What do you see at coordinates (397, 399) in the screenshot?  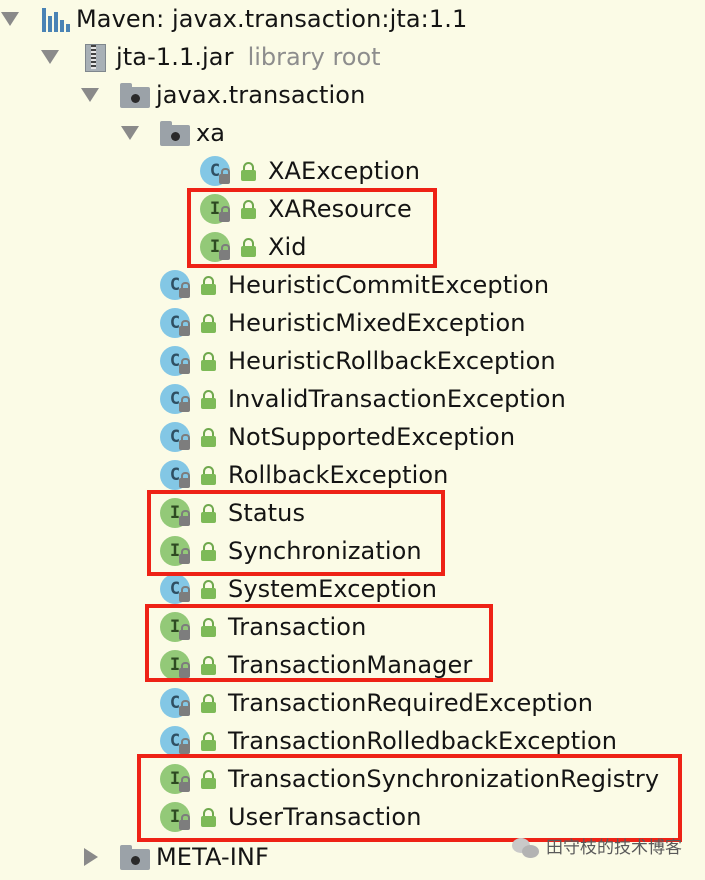 I see `node-label: InvalidTransactionException` at bounding box center [397, 399].